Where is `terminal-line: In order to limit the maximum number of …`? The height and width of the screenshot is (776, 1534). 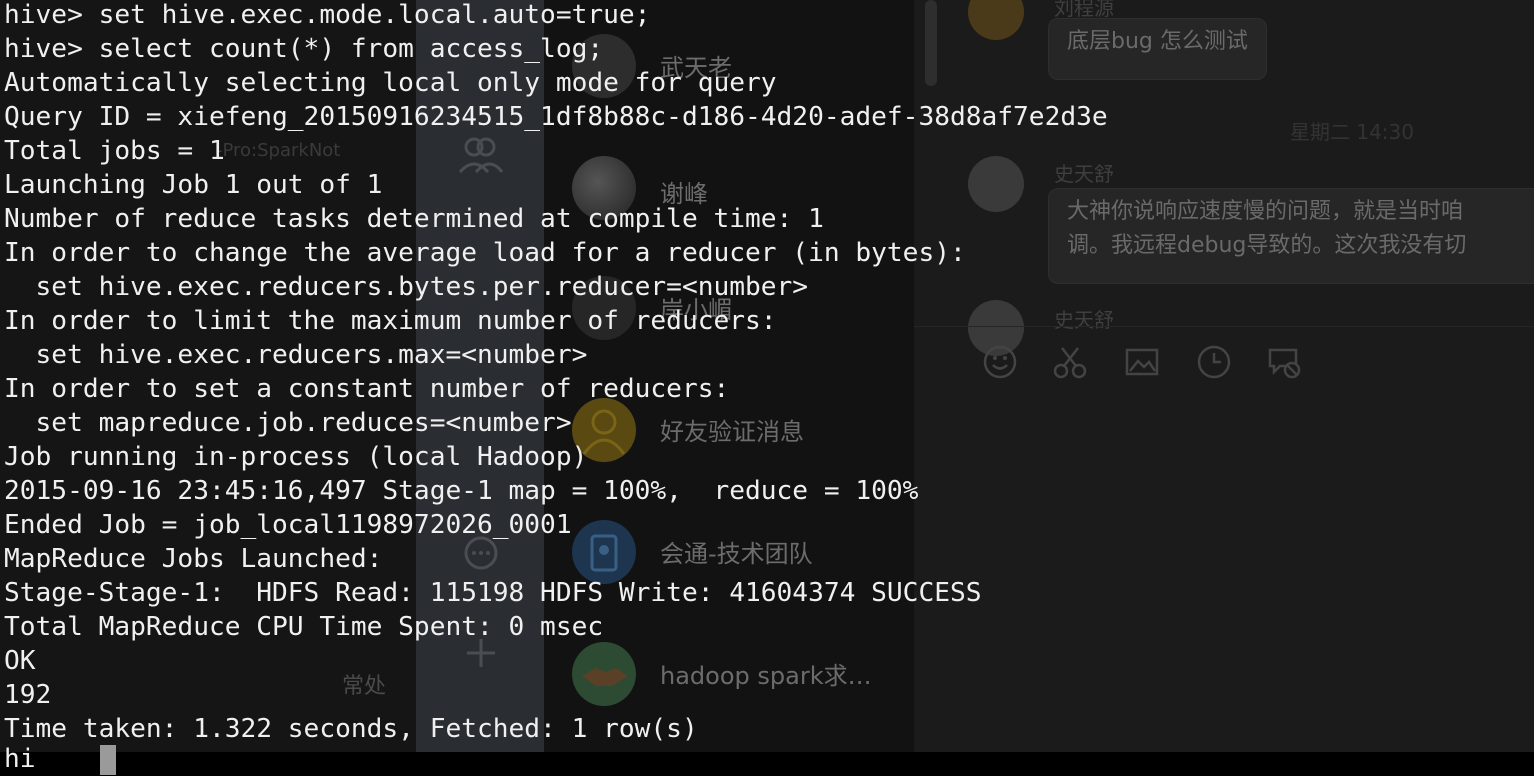 terminal-line: In order to limit the maximum number of … is located at coordinates (390, 321).